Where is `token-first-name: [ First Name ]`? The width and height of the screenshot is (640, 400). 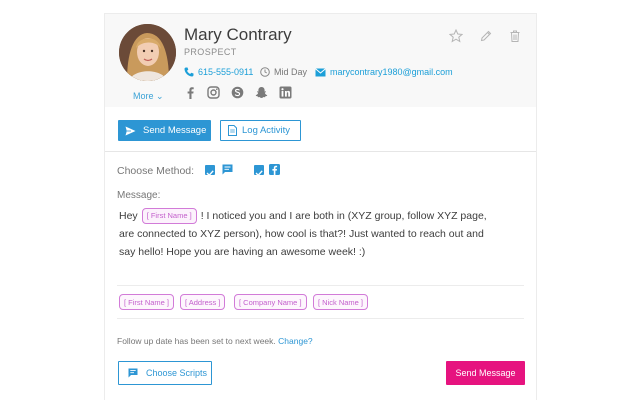 token-first-name: [ First Name ] is located at coordinates (147, 302).